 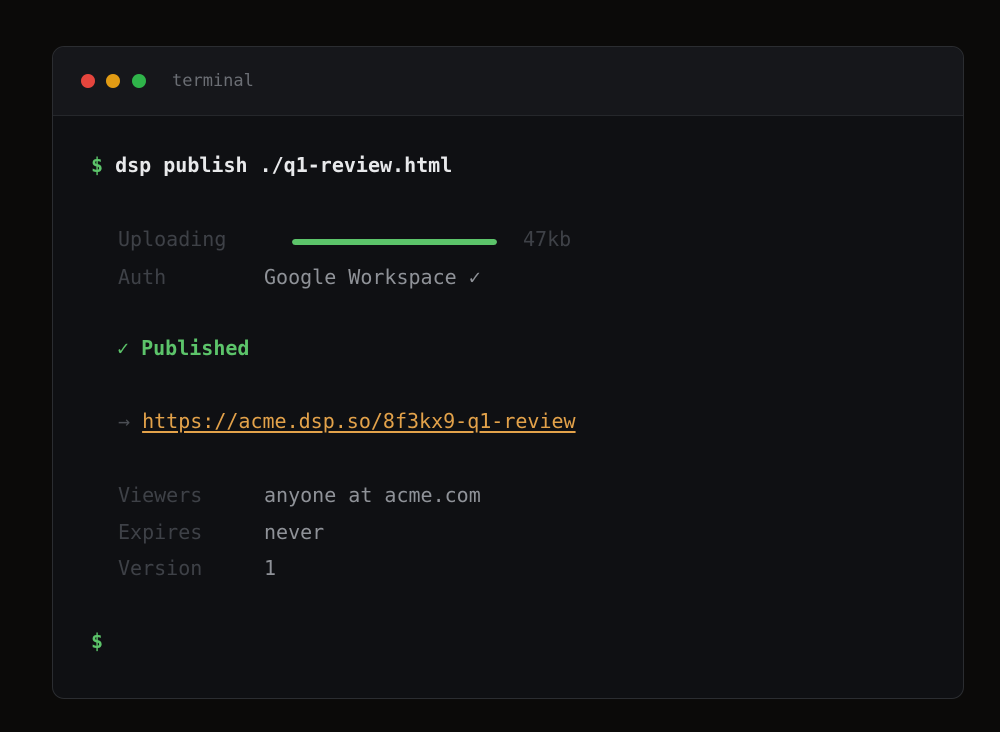 What do you see at coordinates (97, 641) in the screenshot?
I see `final-prompt: $` at bounding box center [97, 641].